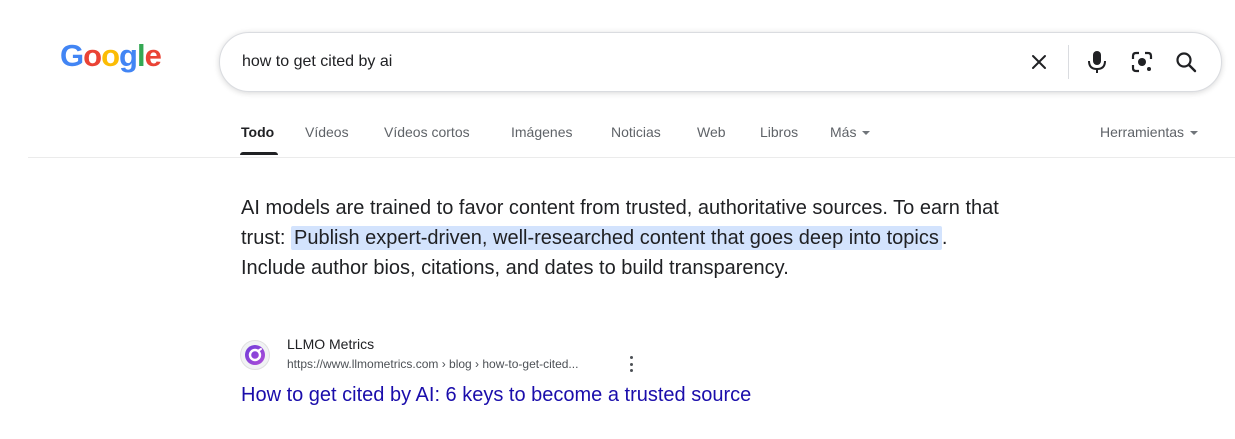 The image size is (1235, 439). What do you see at coordinates (92, 55) in the screenshot?
I see `logo-letter-o1: o` at bounding box center [92, 55].